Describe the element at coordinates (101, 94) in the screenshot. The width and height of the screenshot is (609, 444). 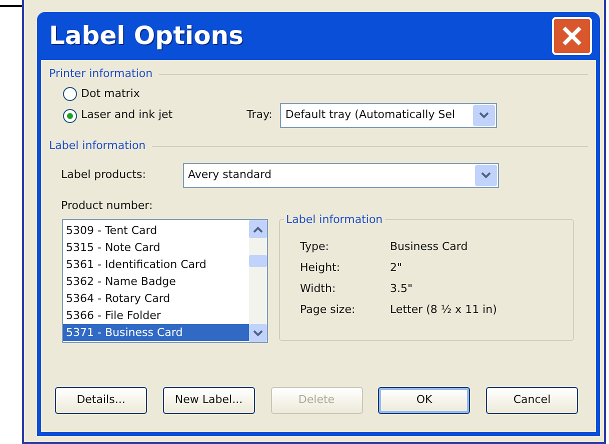
I see `radio-option: Dot matrix` at that location.